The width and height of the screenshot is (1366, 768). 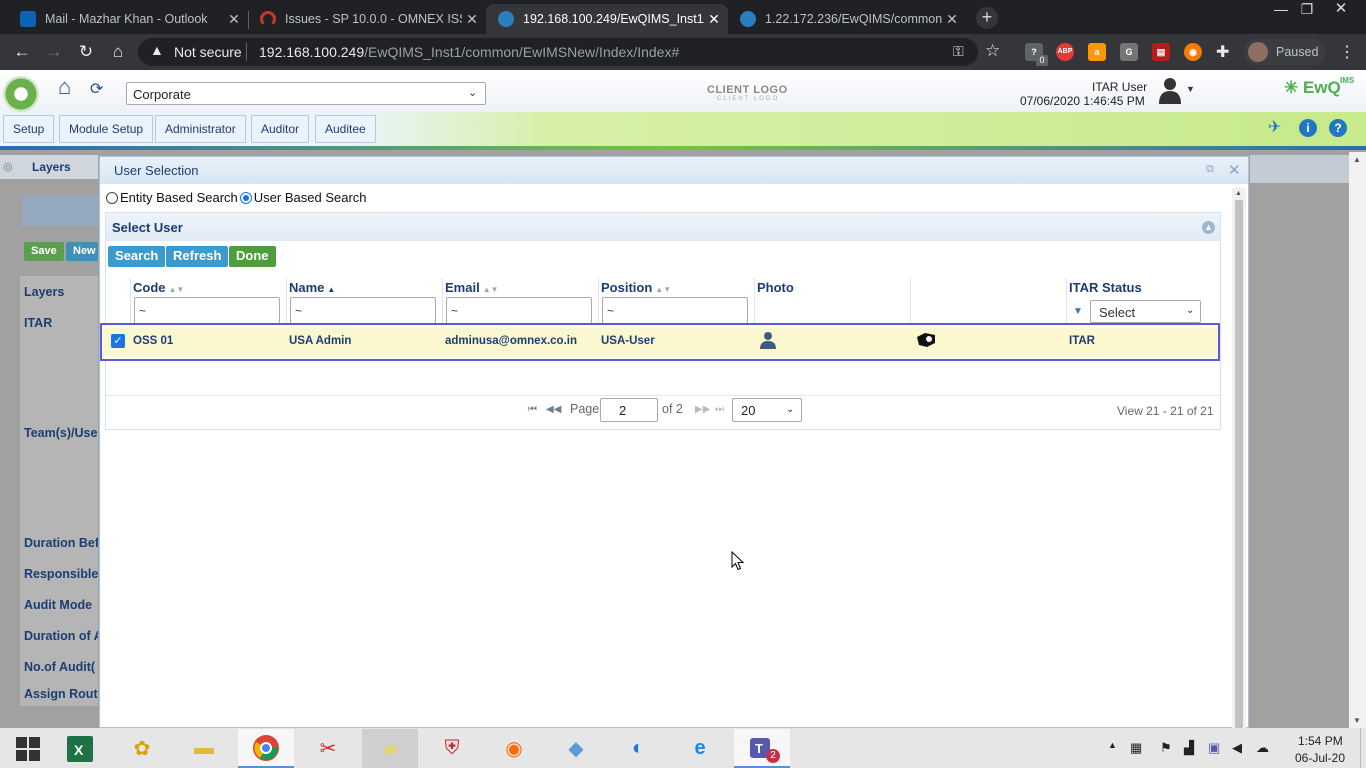 I want to click on menu-auditee: Auditee, so click(x=345, y=129).